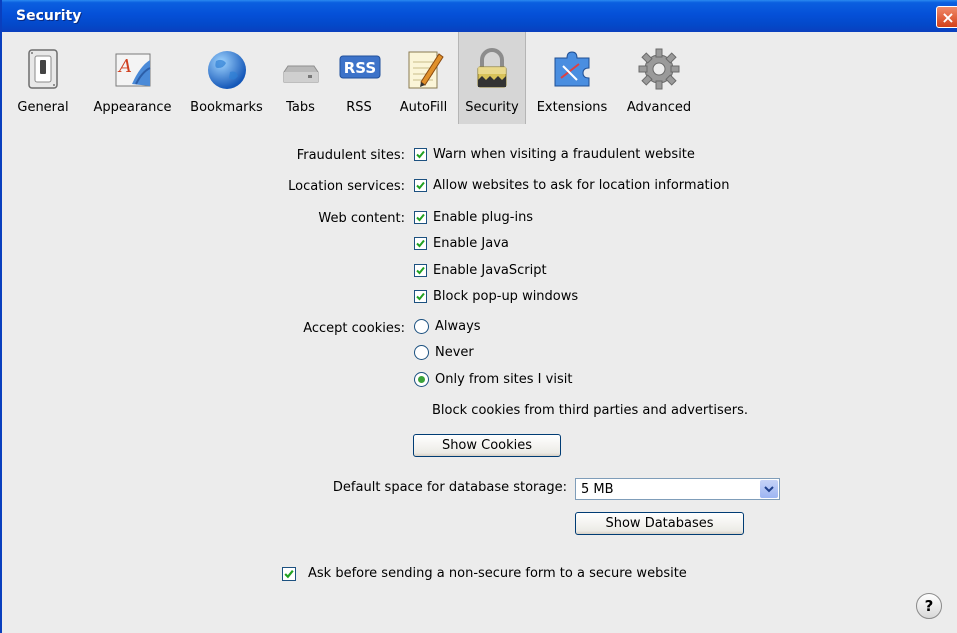  Describe the element at coordinates (124, 66) in the screenshot. I see `svg-text: A` at that location.